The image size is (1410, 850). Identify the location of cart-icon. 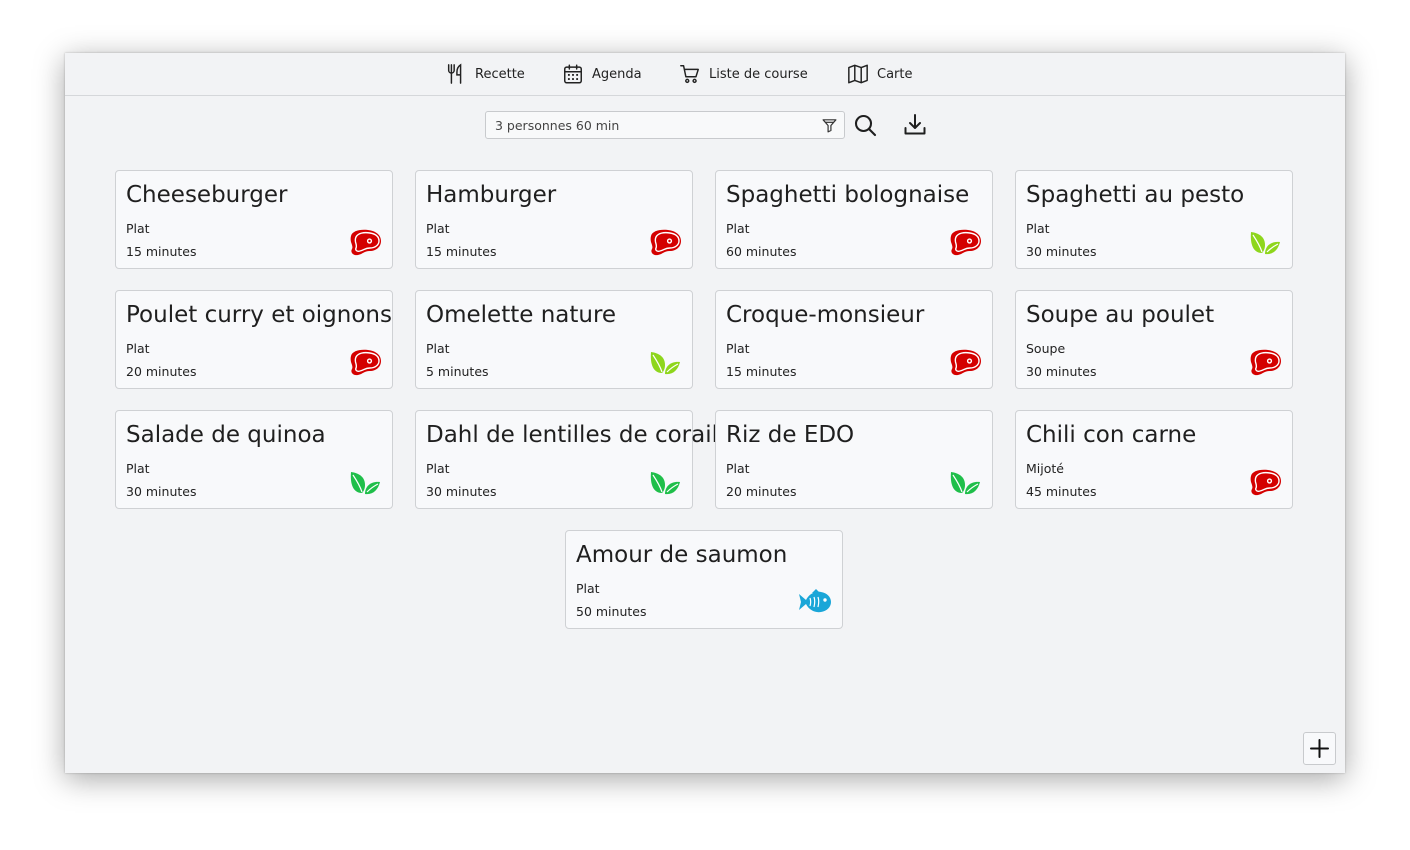
(689, 74).